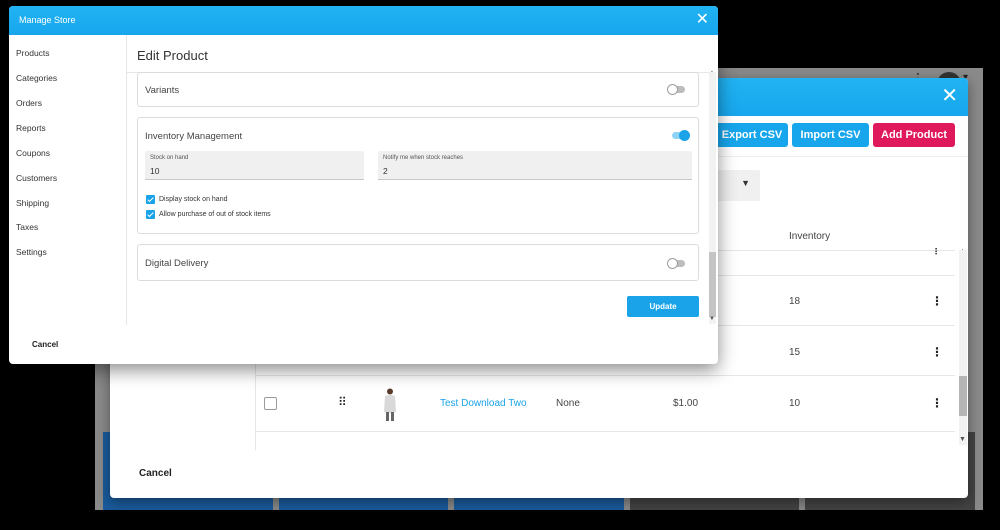 The image size is (1000, 530). I want to click on checkbox-label: Display stock on hand, so click(193, 199).